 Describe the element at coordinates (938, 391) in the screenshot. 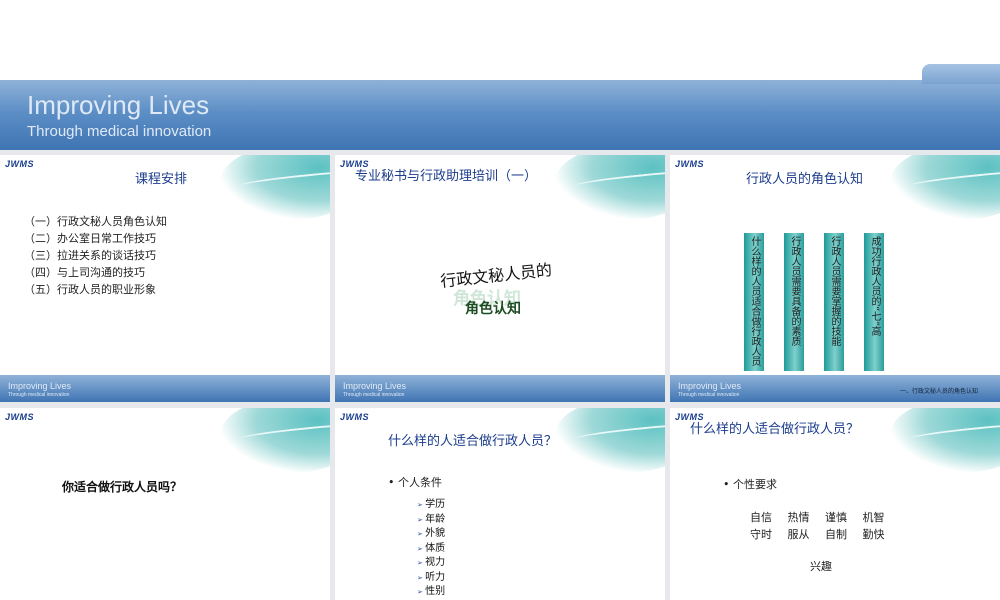

I see `footer-section-label: 一、行政文秘人员的角色认知` at that location.